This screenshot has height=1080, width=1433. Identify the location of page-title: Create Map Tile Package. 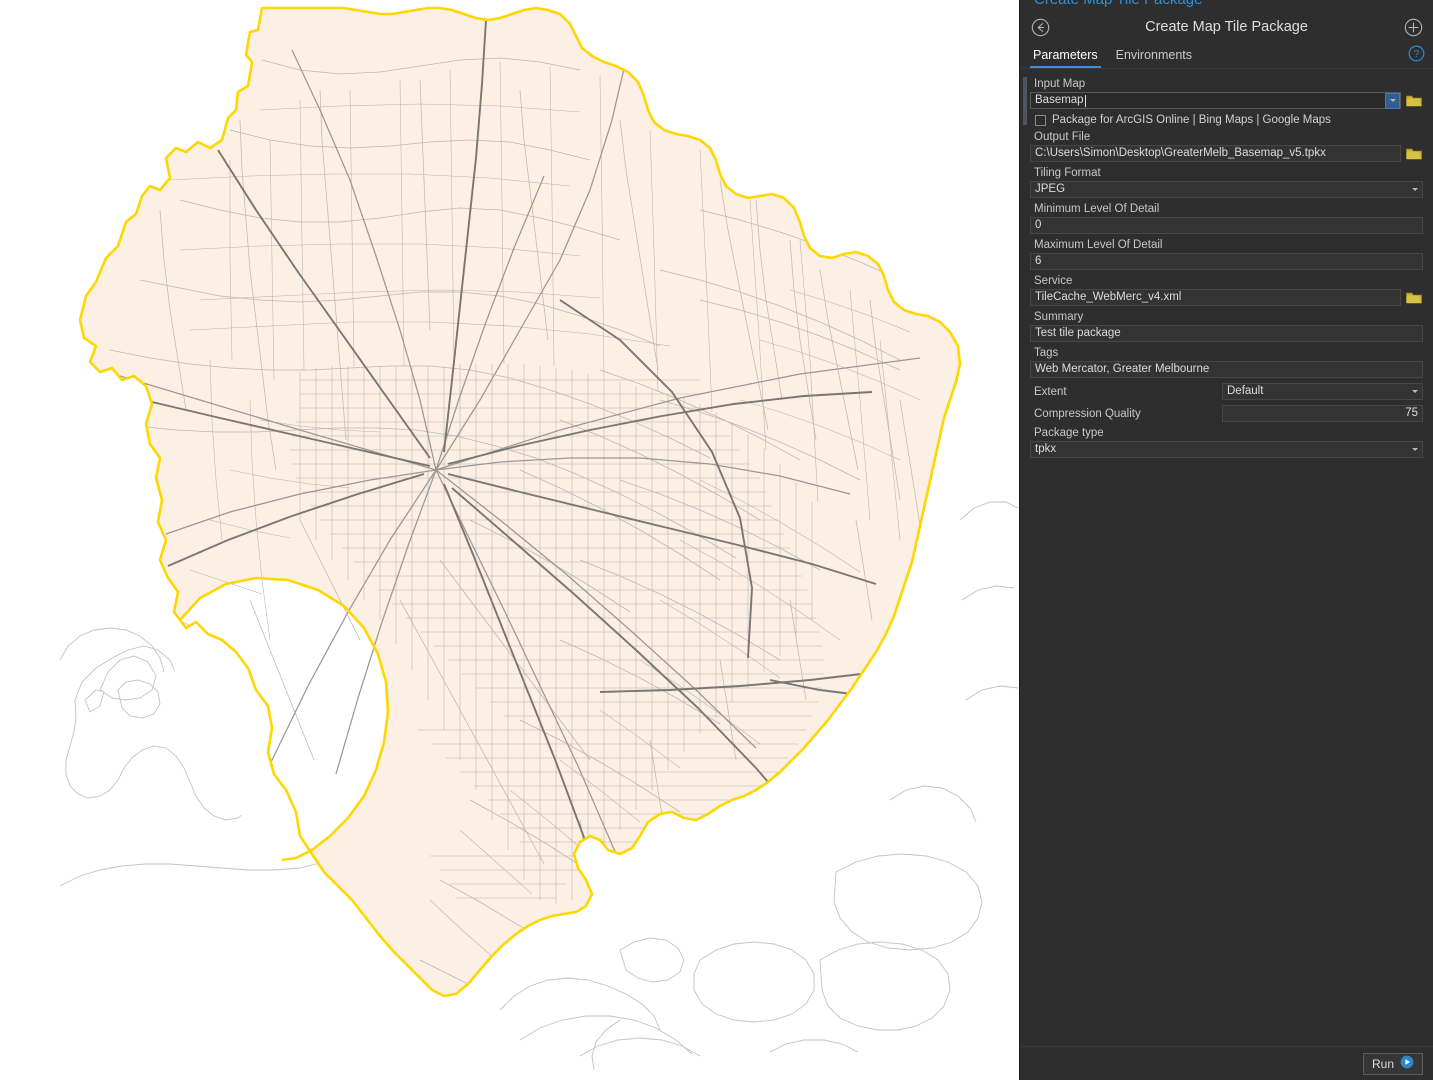
(1226, 27).